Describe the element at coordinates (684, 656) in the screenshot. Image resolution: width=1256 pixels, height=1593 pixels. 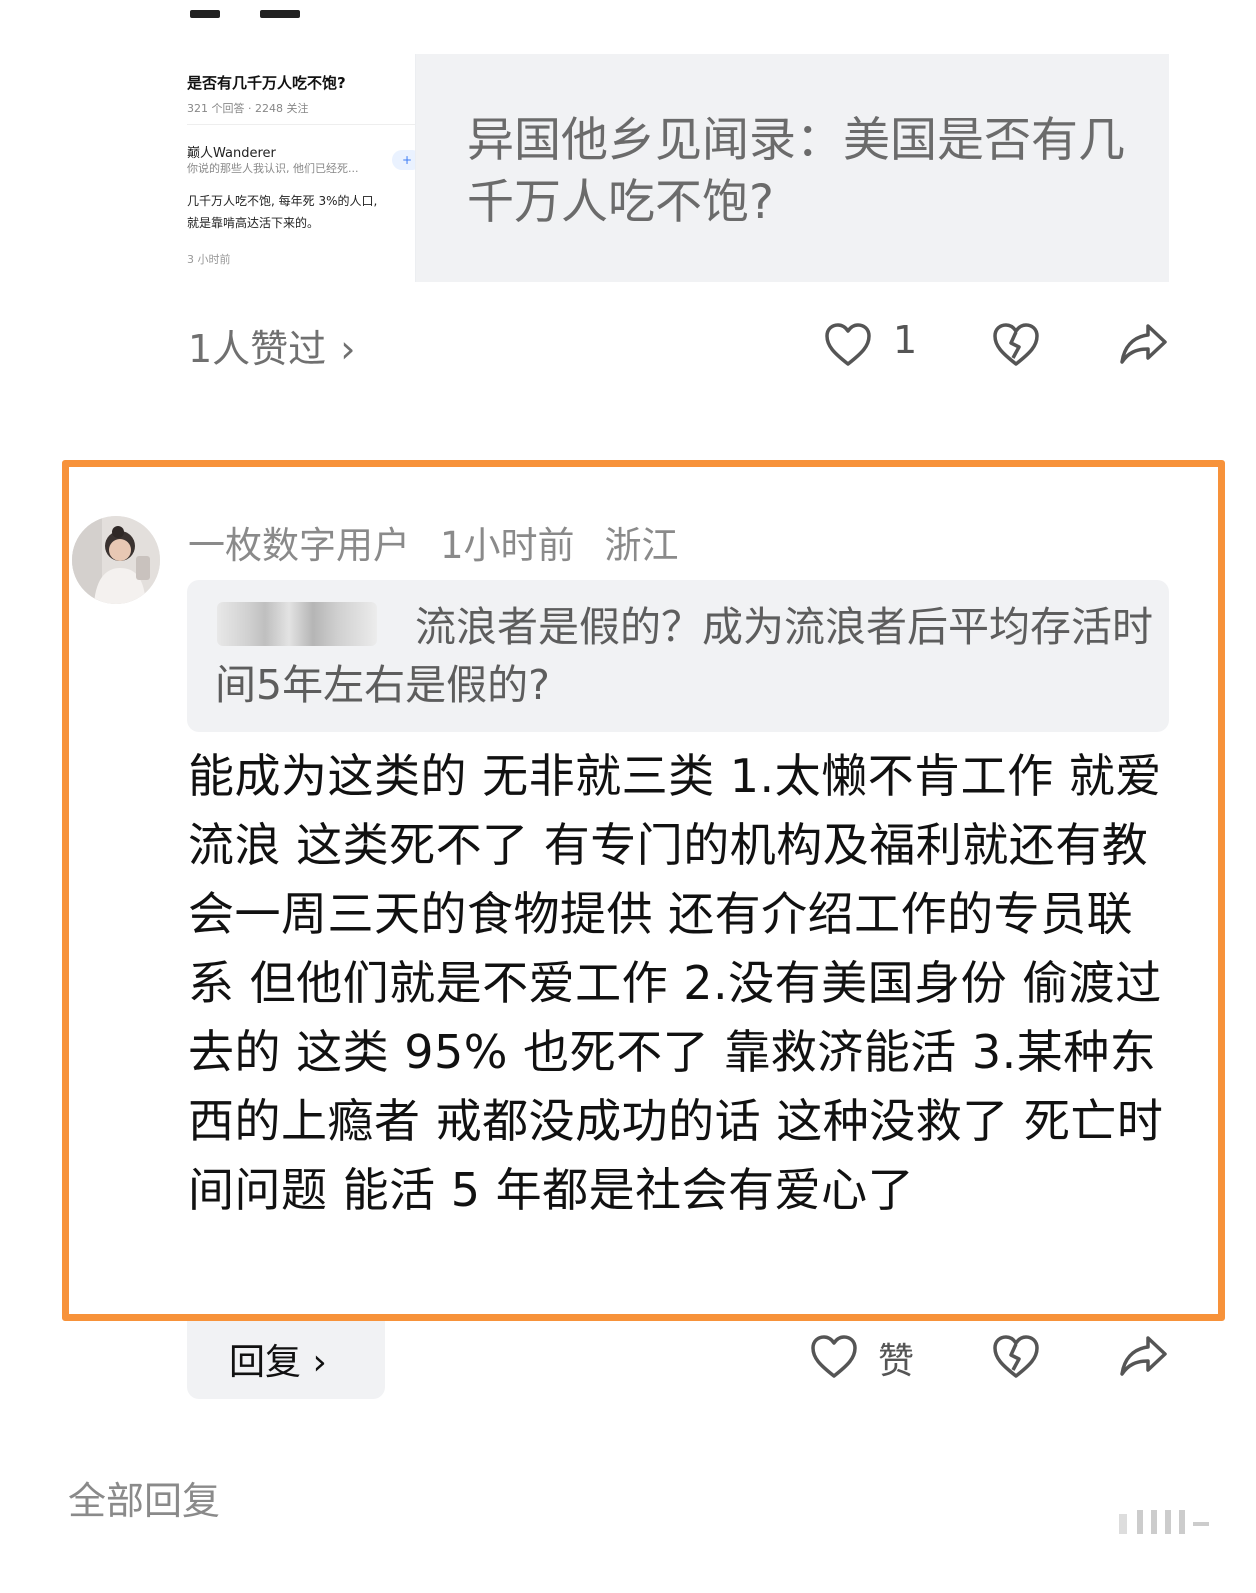
I see `quoted-text: 流浪者是假的？成为流浪者后平均存活时间5年左右是假的?` at that location.